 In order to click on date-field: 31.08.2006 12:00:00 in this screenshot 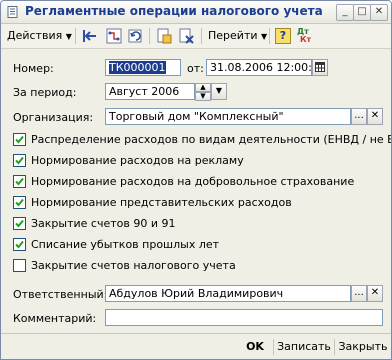, I will do `click(259, 67)`.